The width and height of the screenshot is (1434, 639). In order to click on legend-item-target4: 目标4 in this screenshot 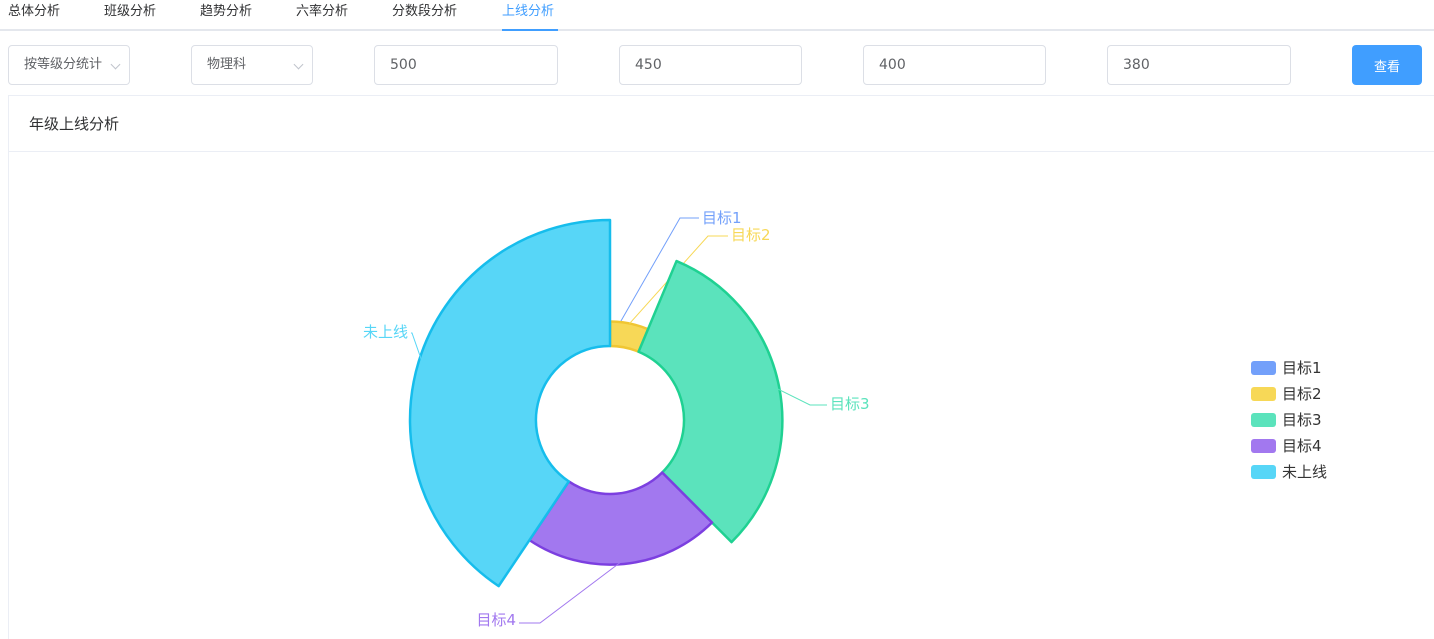, I will do `click(1289, 448)`.